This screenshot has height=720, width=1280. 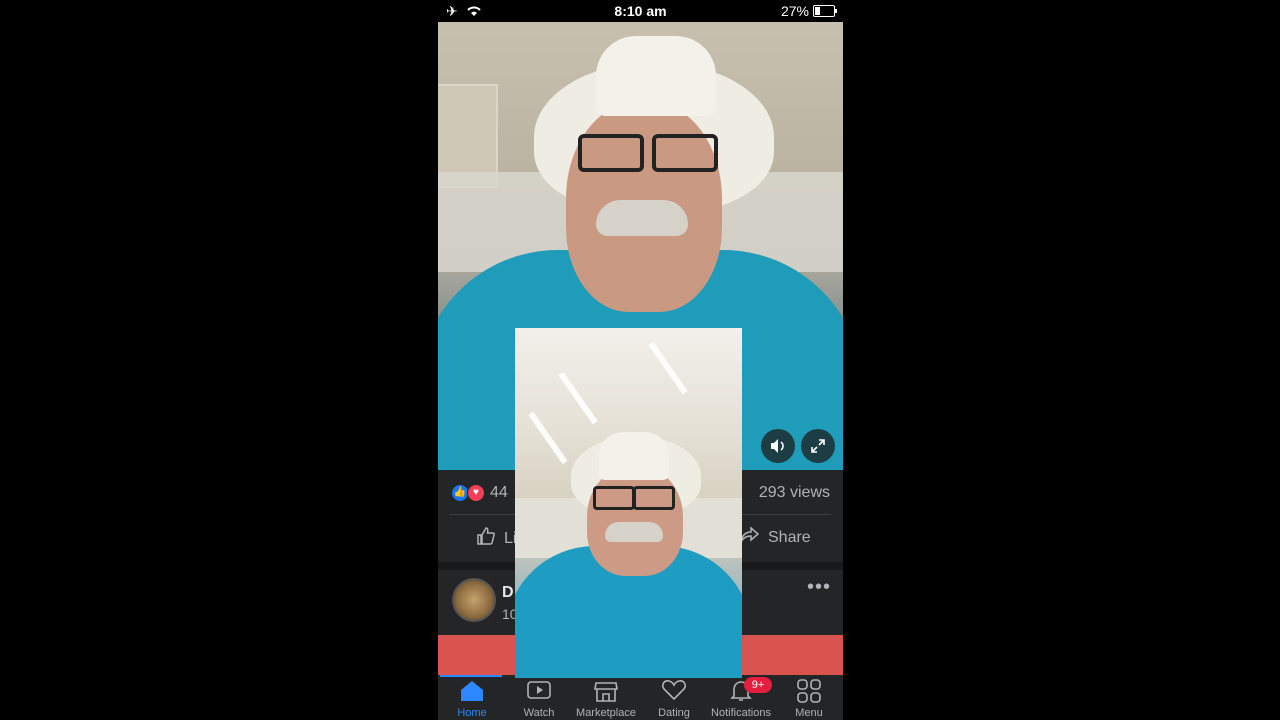 I want to click on nav-label: Watch, so click(x=539, y=713).